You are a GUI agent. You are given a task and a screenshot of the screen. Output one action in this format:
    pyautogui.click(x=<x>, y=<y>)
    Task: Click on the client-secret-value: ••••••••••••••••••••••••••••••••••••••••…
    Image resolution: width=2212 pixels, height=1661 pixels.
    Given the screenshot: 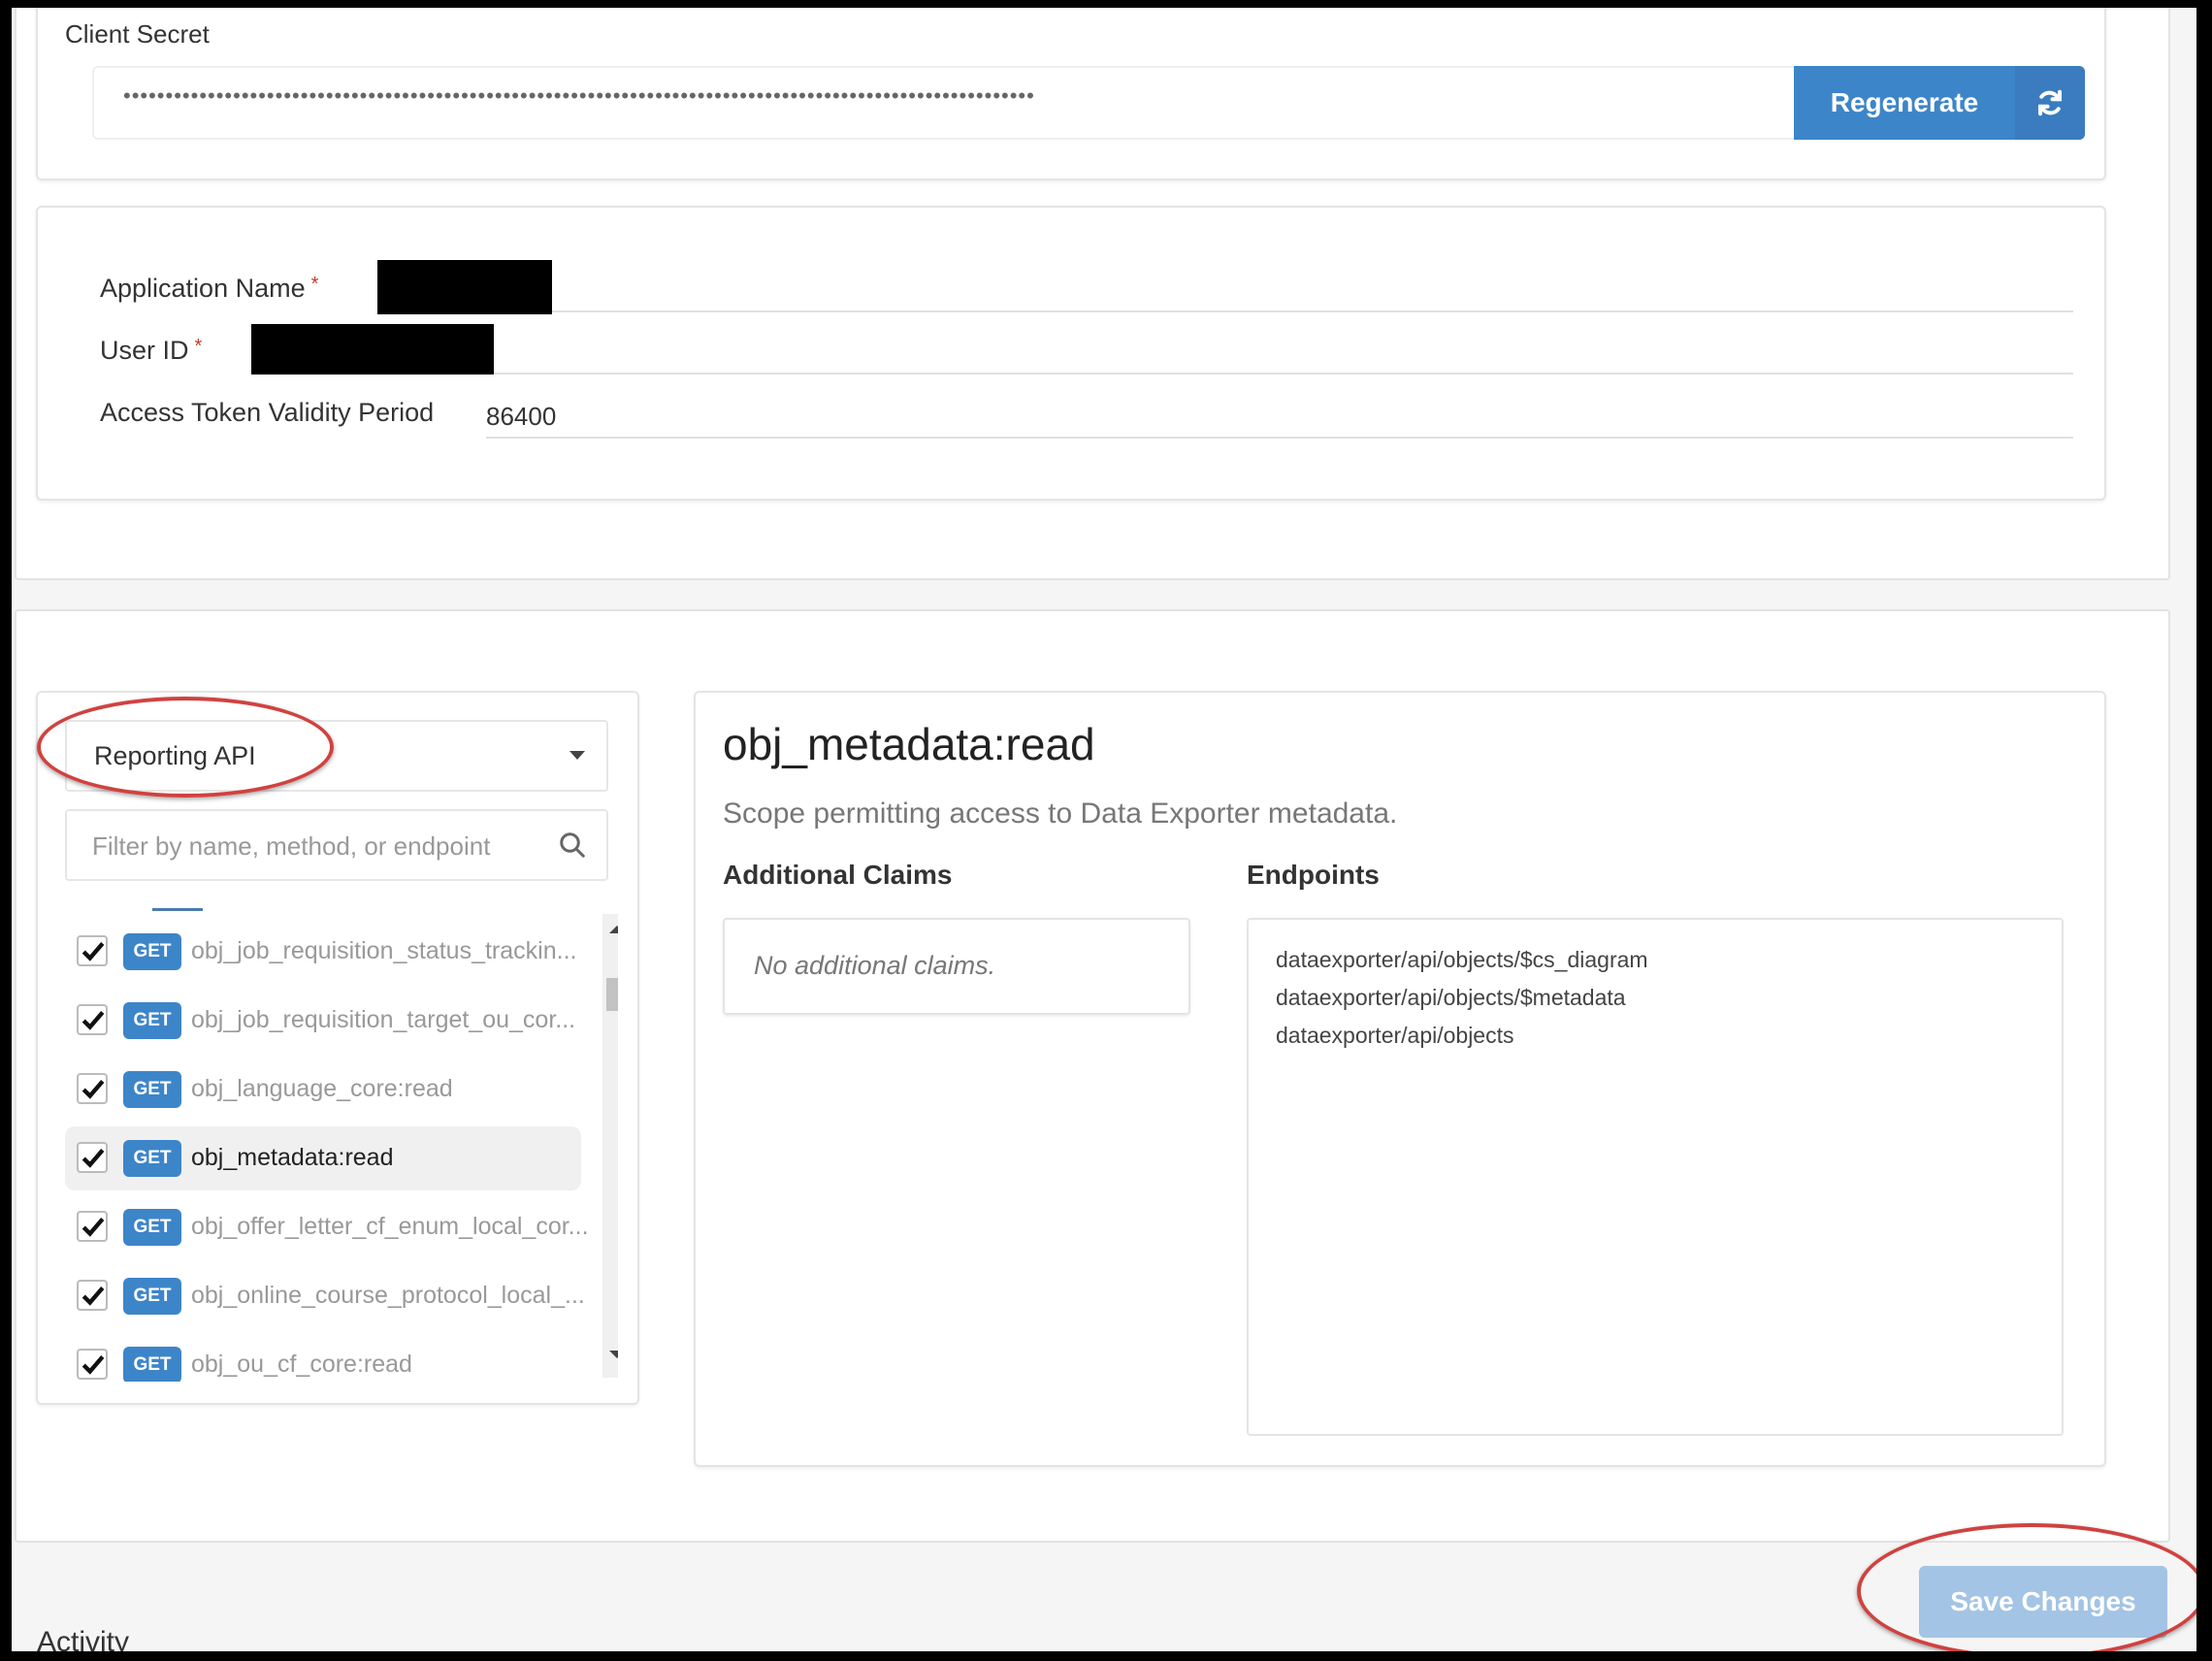 What is the action you would take?
    pyautogui.click(x=579, y=95)
    